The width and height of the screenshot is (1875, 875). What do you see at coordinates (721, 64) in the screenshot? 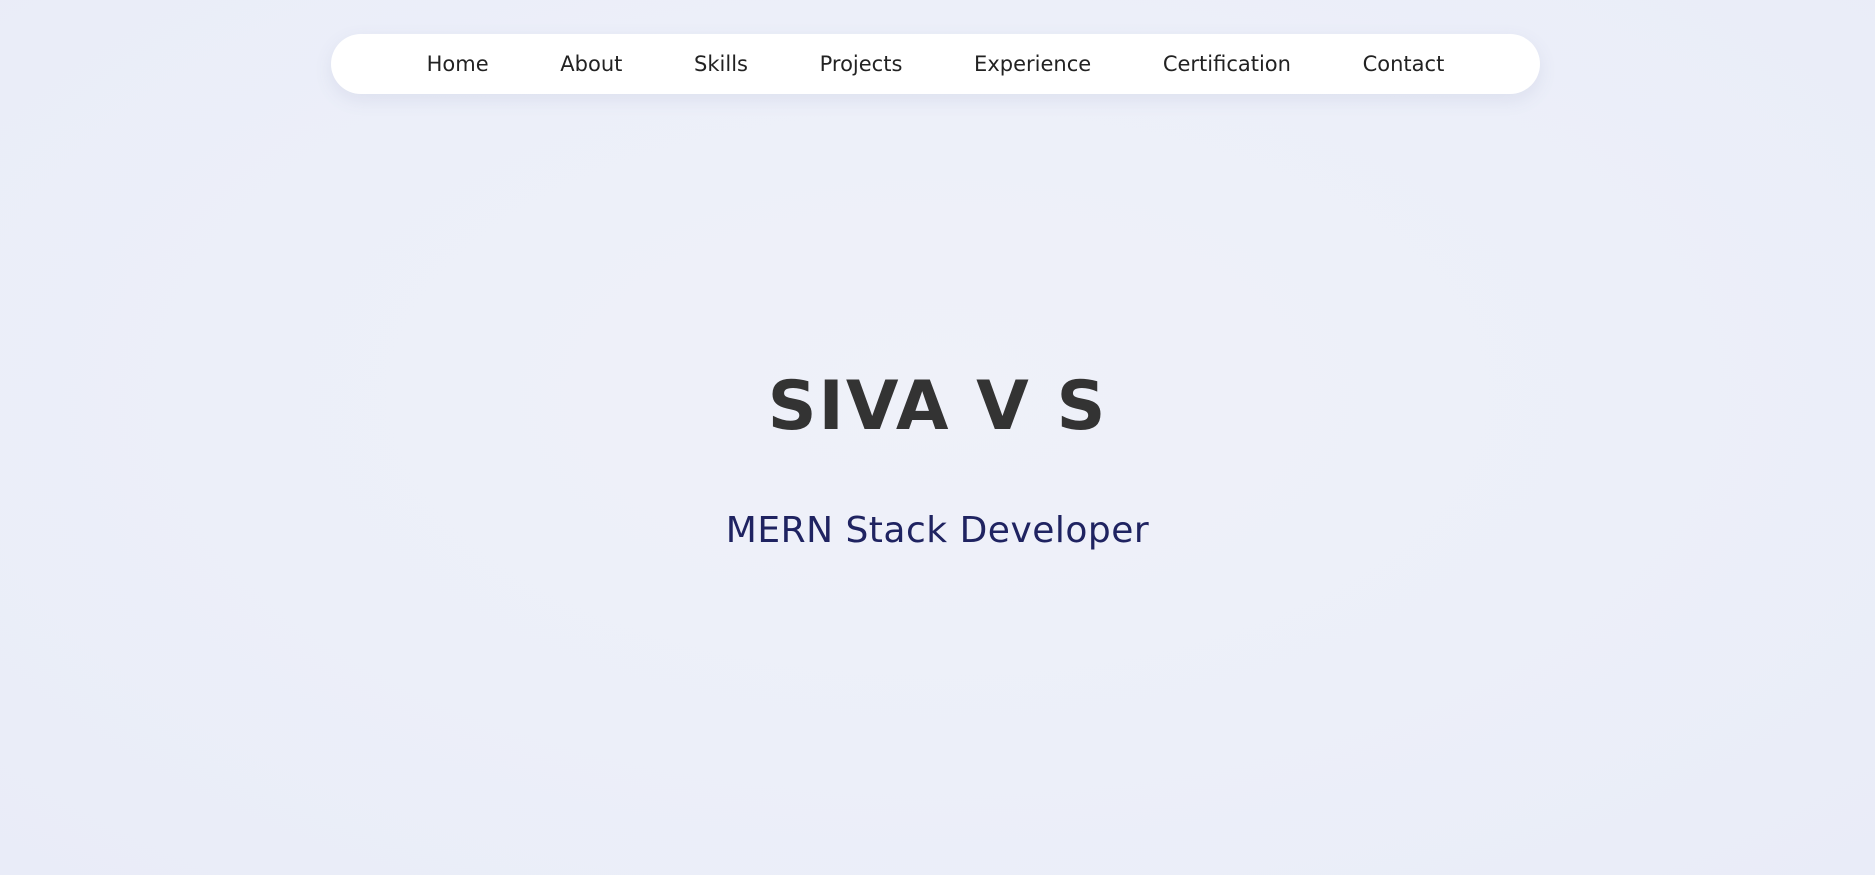
I see `nav-link-skills: Skills` at bounding box center [721, 64].